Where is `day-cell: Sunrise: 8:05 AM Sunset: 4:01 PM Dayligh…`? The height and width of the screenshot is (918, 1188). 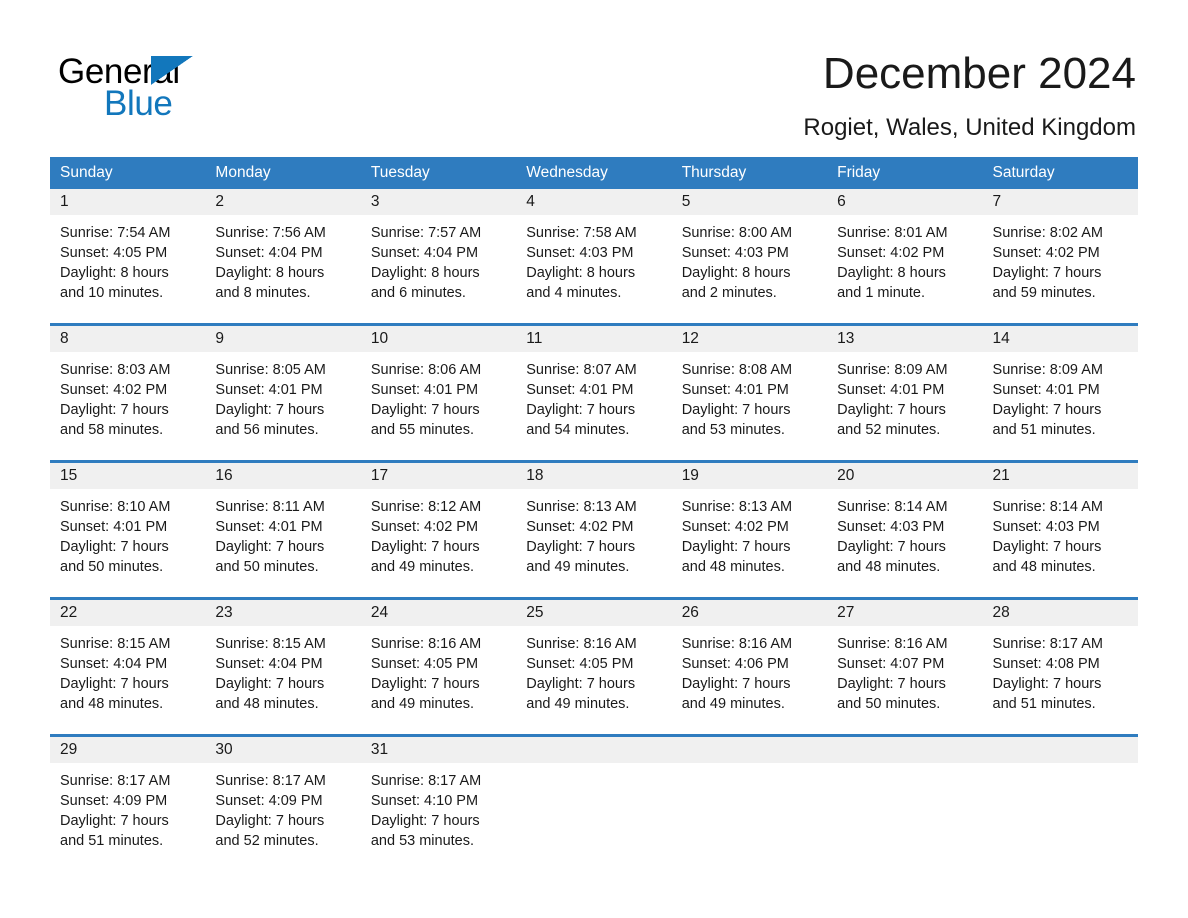
day-cell: Sunrise: 8:05 AM Sunset: 4:01 PM Dayligh… is located at coordinates (282, 406).